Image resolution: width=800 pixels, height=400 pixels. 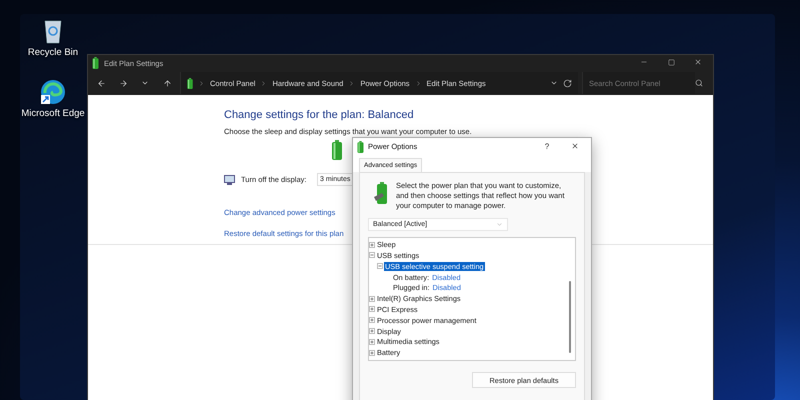 I want to click on up-icon, so click(x=167, y=83).